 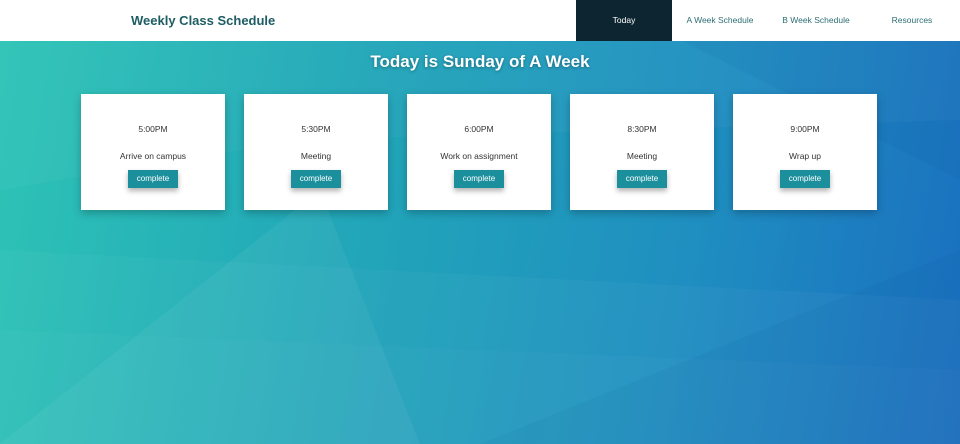 What do you see at coordinates (816, 20) in the screenshot?
I see `nav-b-week-tab: B Week Schedule` at bounding box center [816, 20].